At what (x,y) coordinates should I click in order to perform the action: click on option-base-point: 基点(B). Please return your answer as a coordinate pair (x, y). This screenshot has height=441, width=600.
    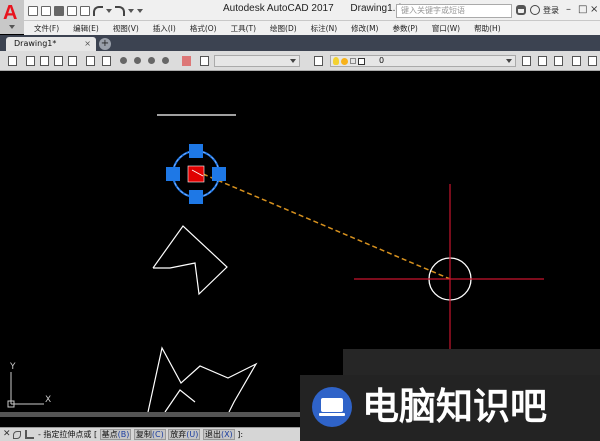
    Looking at the image, I should click on (115, 434).